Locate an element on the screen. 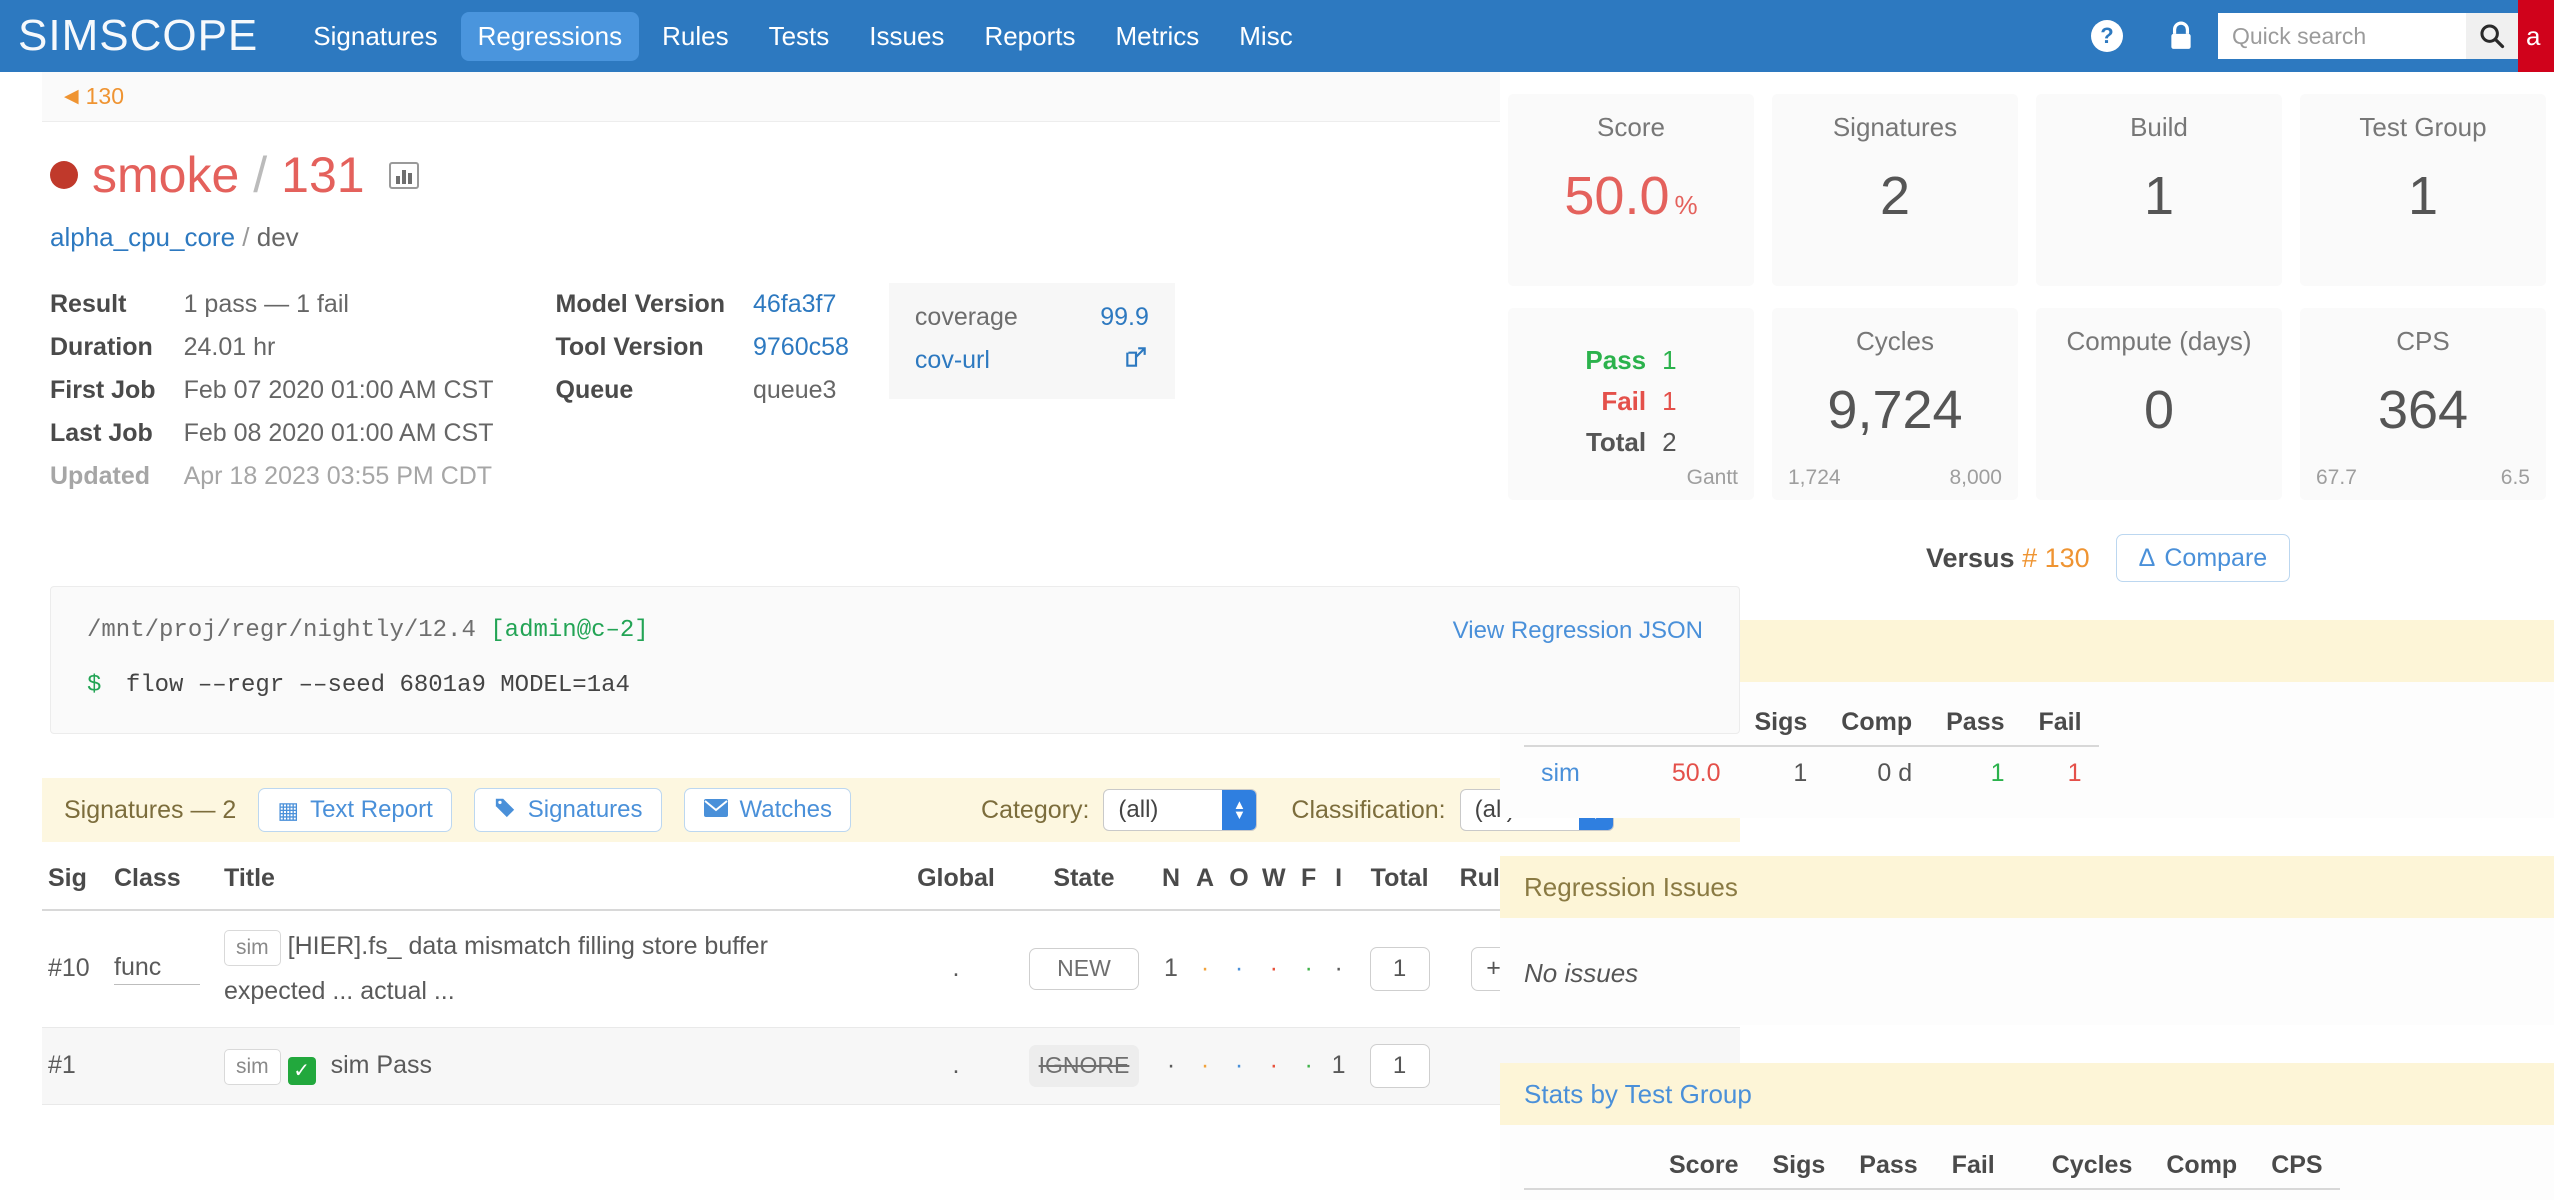 Image resolution: width=2554 pixels, height=1200 pixels. col-total: Total is located at coordinates (1399, 876).